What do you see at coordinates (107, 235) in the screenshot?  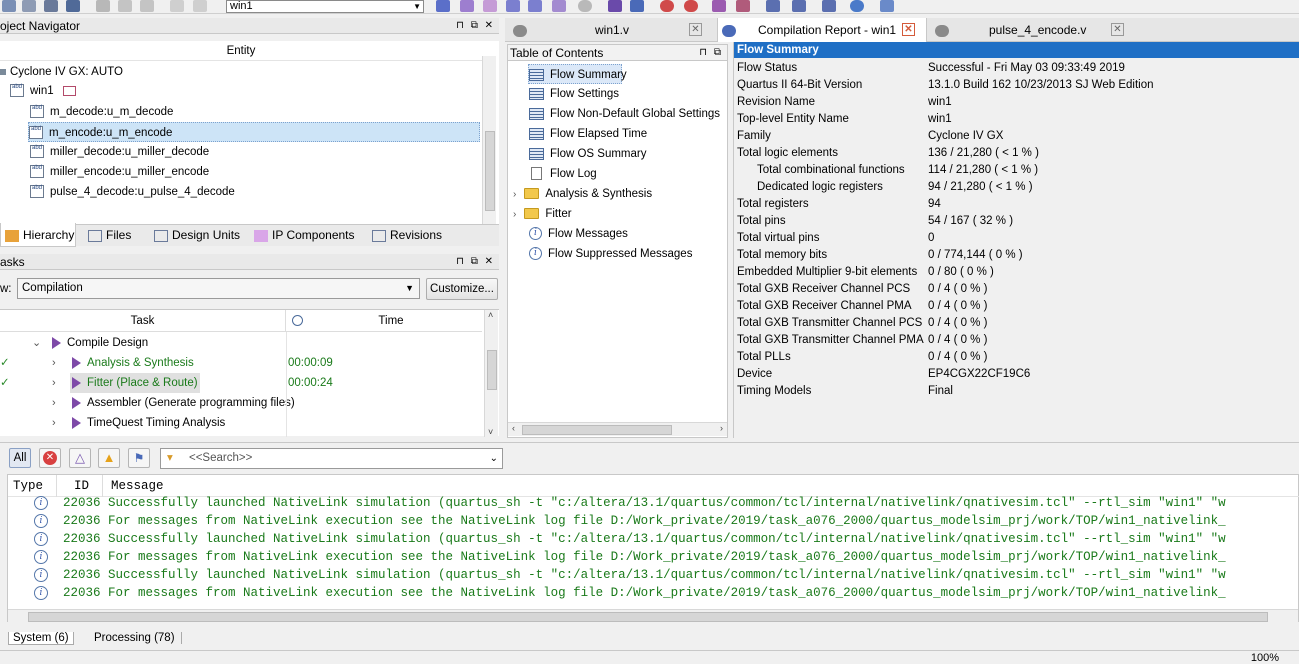 I see `tab-files: Files` at bounding box center [107, 235].